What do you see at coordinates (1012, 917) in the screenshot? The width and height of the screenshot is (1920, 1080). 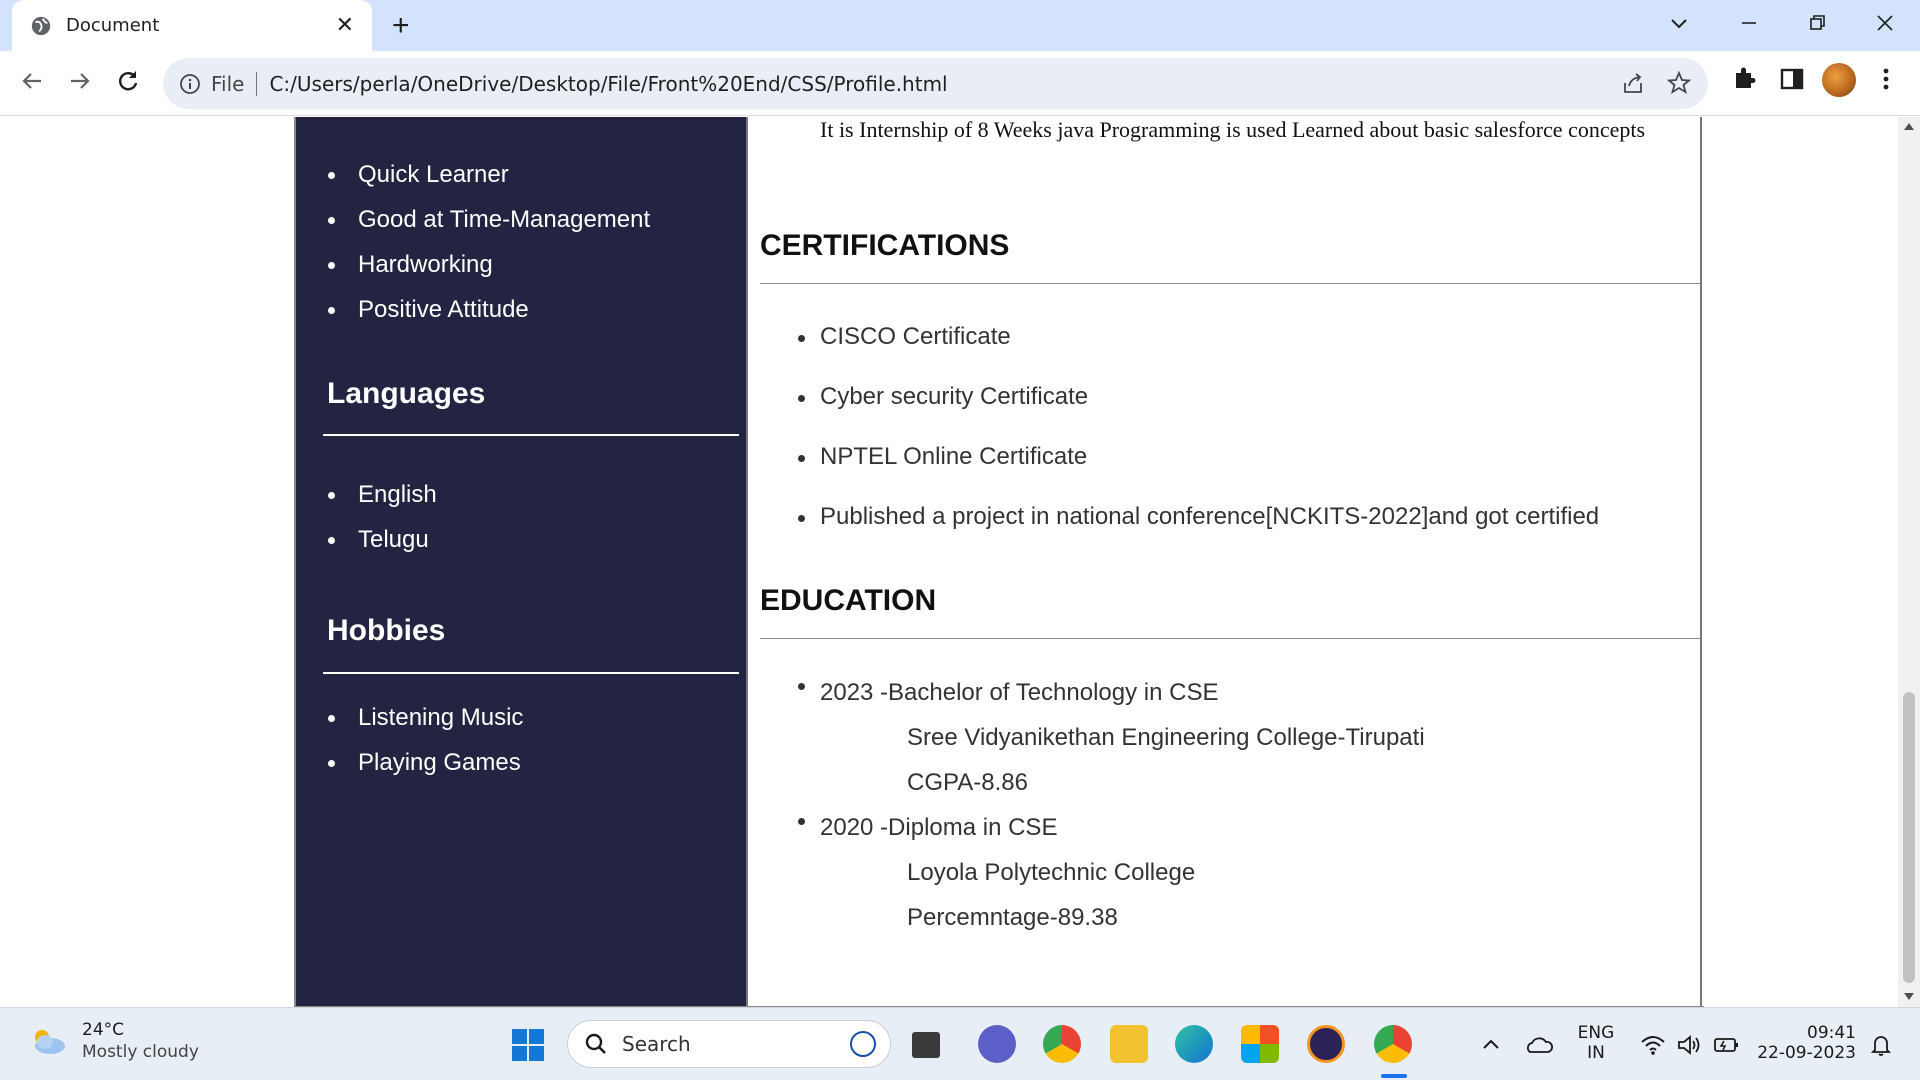 I see `score: Percemntage-89.38` at bounding box center [1012, 917].